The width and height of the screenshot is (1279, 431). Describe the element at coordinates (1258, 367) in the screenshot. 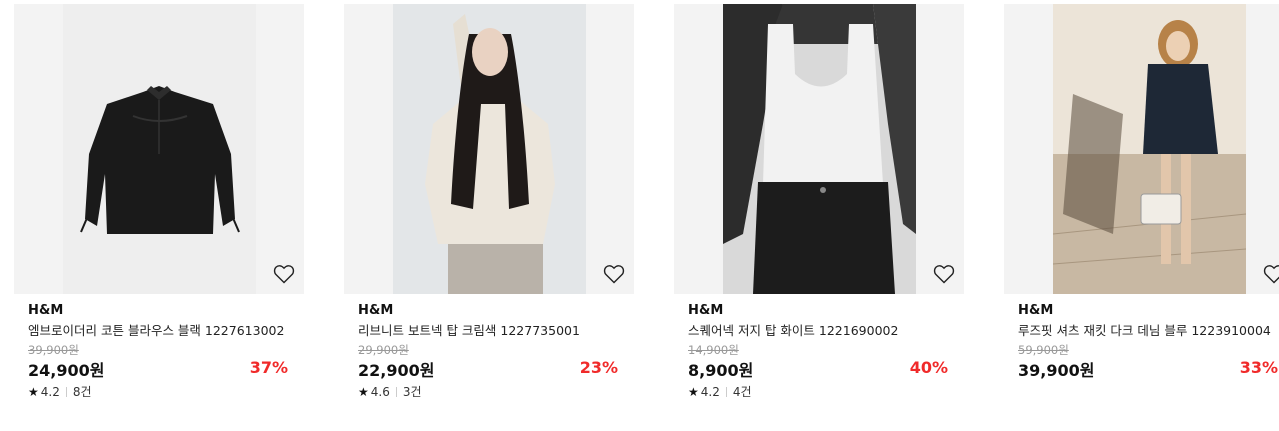

I see `discount-rate: 33%` at that location.